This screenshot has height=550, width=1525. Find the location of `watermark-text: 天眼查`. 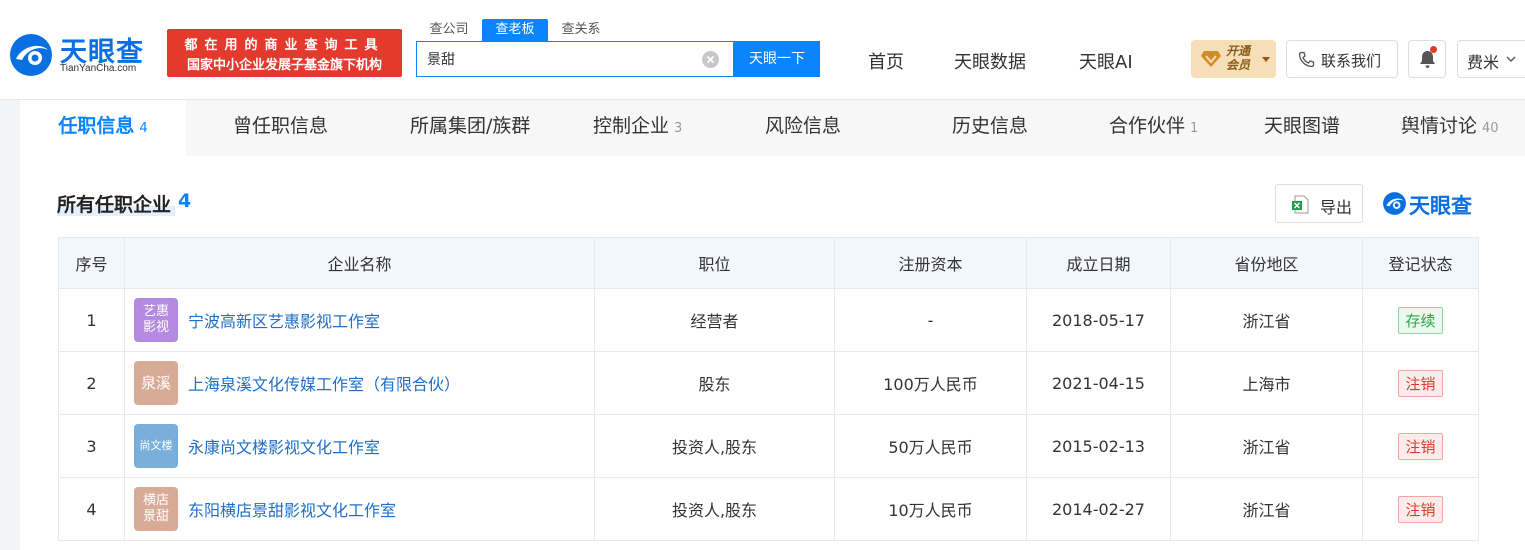

watermark-text: 天眼查 is located at coordinates (1440, 206).